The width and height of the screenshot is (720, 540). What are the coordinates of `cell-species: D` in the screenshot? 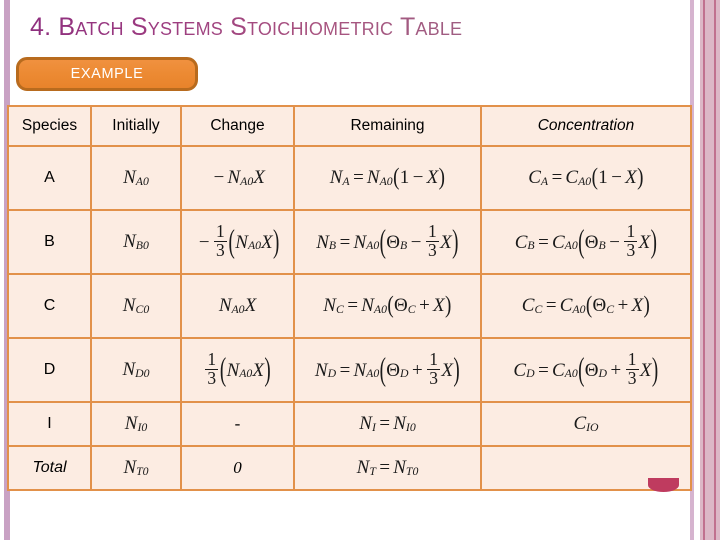 It's located at (49, 370).